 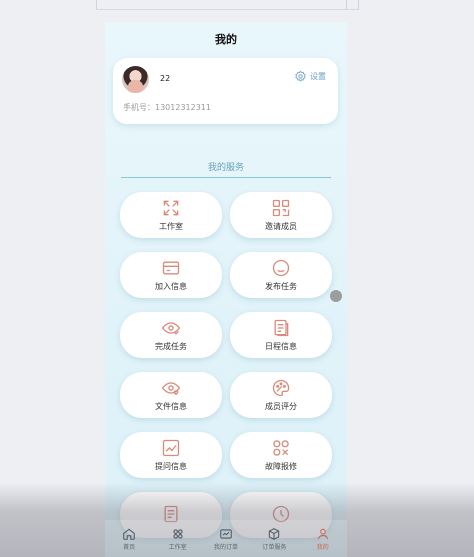 What do you see at coordinates (226, 39) in the screenshot?
I see `page-title: 我的` at bounding box center [226, 39].